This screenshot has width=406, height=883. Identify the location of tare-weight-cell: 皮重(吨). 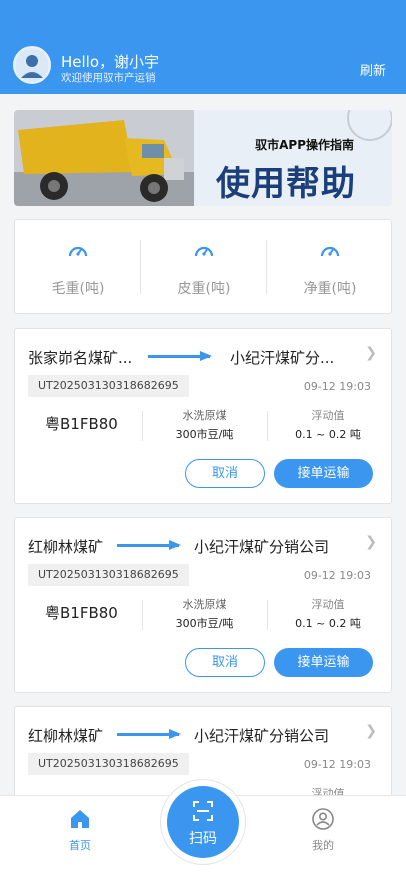
(204, 267).